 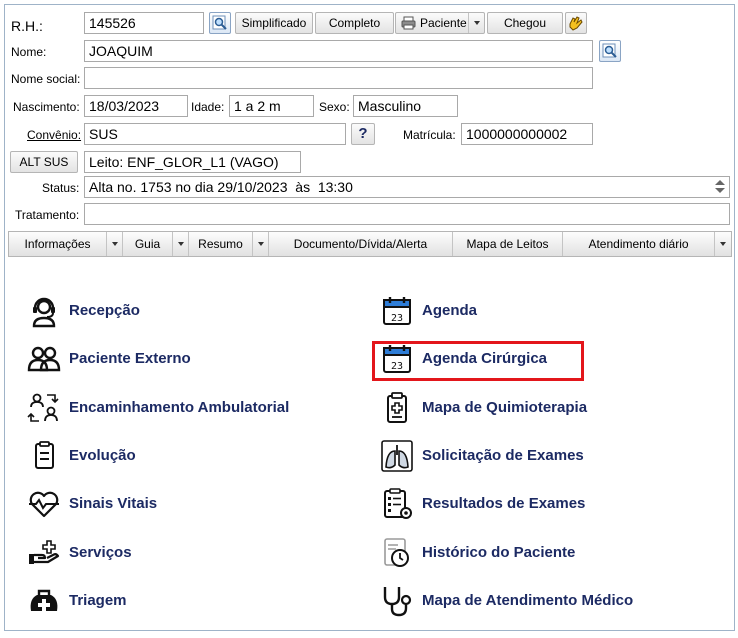 What do you see at coordinates (397, 407) in the screenshot?
I see `medical-clipboard-icon` at bounding box center [397, 407].